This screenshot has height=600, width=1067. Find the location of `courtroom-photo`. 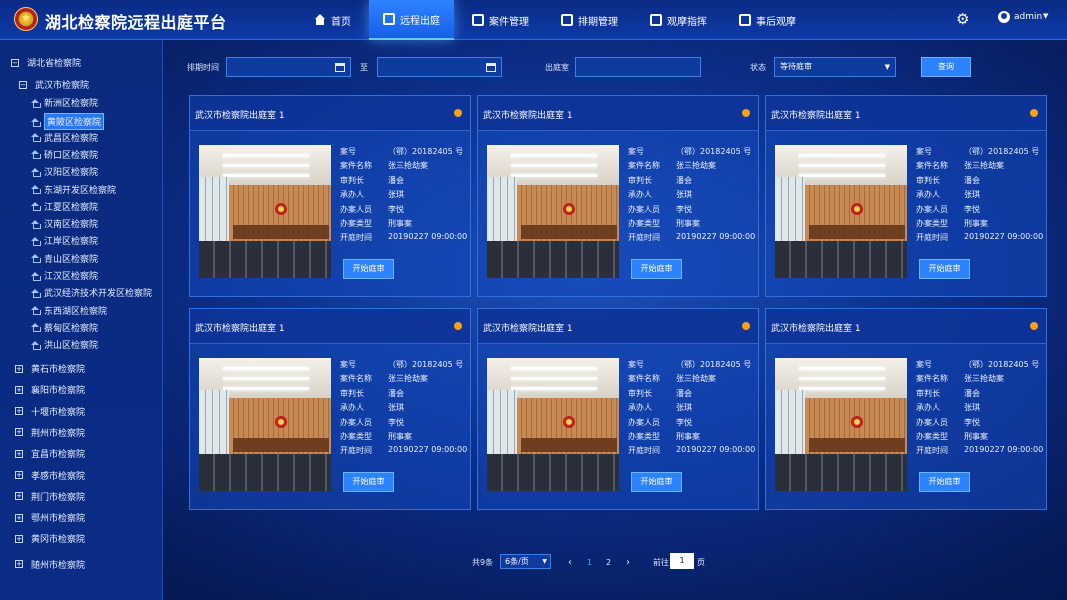

courtroom-photo is located at coordinates (841, 211).